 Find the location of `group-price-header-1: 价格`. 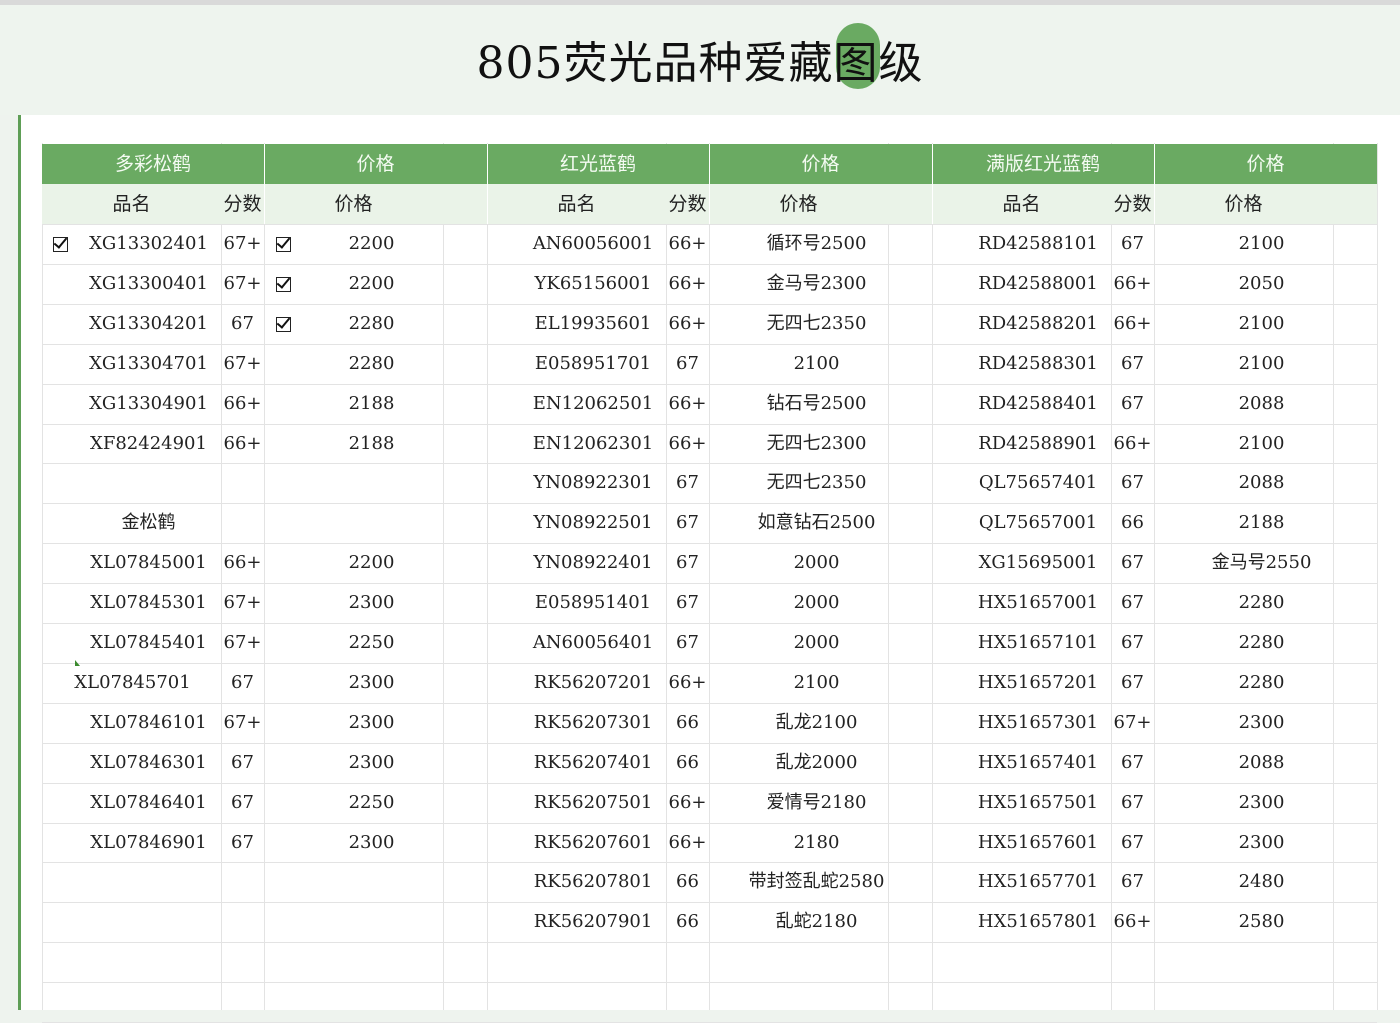

group-price-header-1: 价格 is located at coordinates (375, 164).